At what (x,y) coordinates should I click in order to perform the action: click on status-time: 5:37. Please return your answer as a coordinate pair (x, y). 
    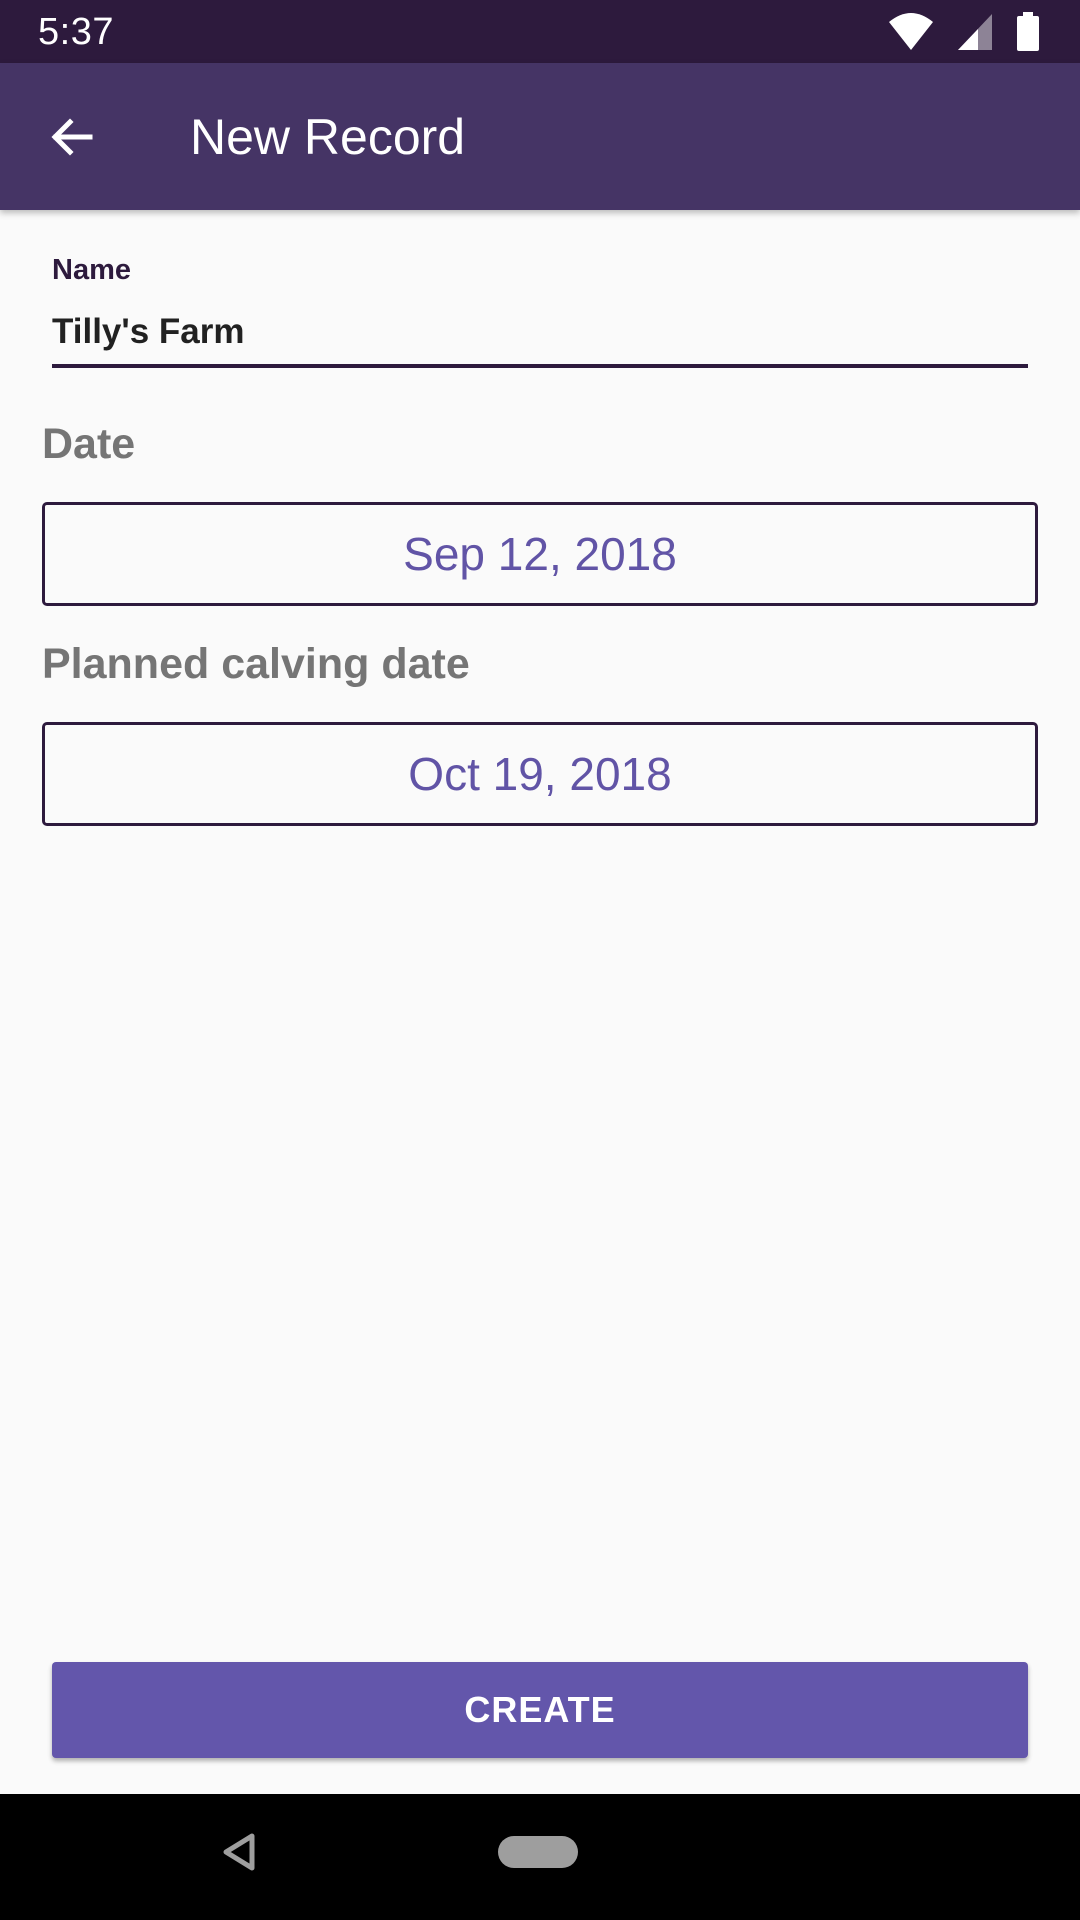
    Looking at the image, I should click on (76, 32).